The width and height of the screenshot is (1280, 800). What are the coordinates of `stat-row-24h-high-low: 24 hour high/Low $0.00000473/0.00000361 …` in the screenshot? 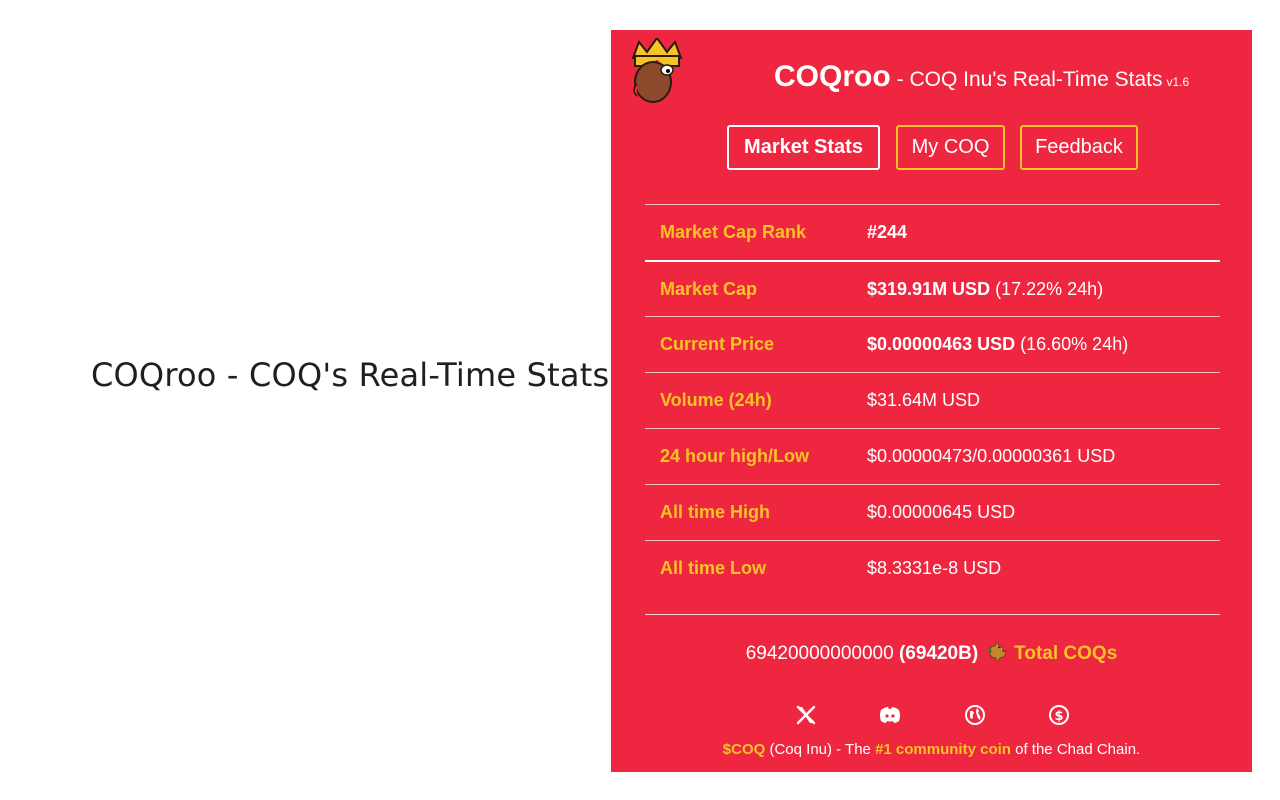 It's located at (932, 456).